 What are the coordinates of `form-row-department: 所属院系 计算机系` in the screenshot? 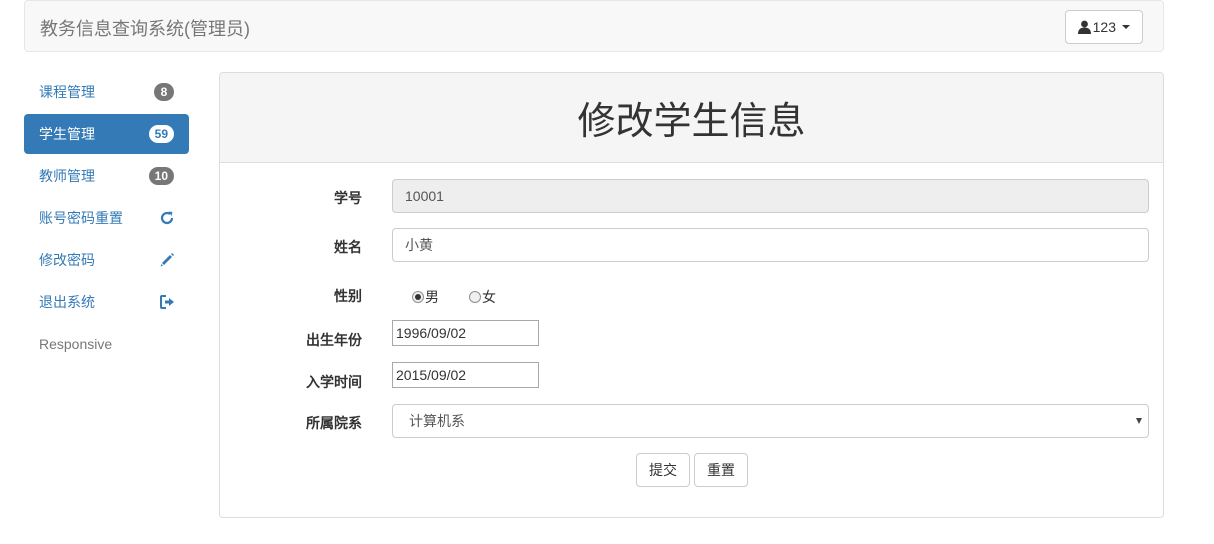 It's located at (691, 421).